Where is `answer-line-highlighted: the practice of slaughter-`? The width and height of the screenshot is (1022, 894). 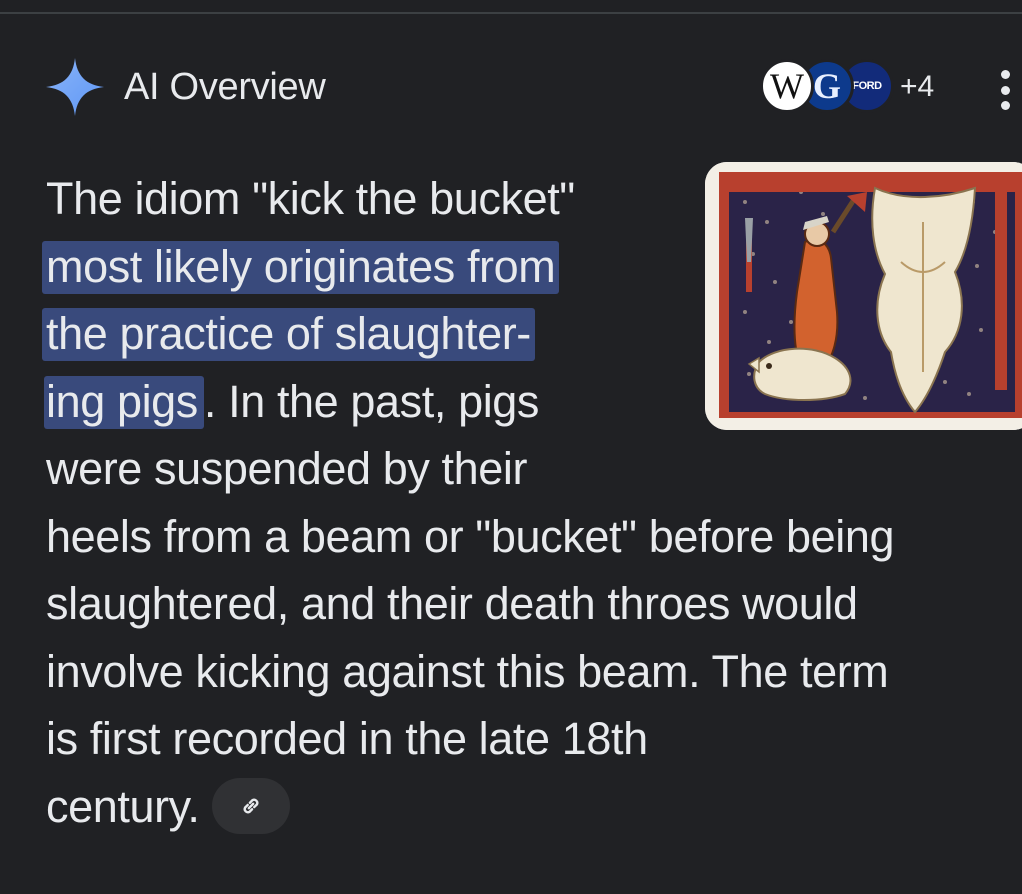
answer-line-highlighted: the practice of slaughter- is located at coordinates (532, 334).